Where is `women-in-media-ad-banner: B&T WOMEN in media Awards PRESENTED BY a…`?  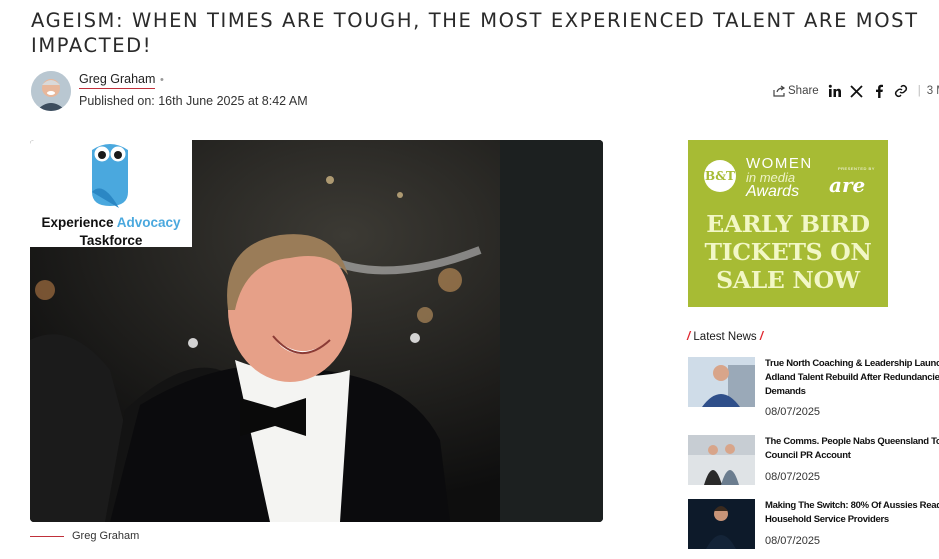 women-in-media-ad-banner: B&T WOMEN in media Awards PRESENTED BY a… is located at coordinates (788, 223).